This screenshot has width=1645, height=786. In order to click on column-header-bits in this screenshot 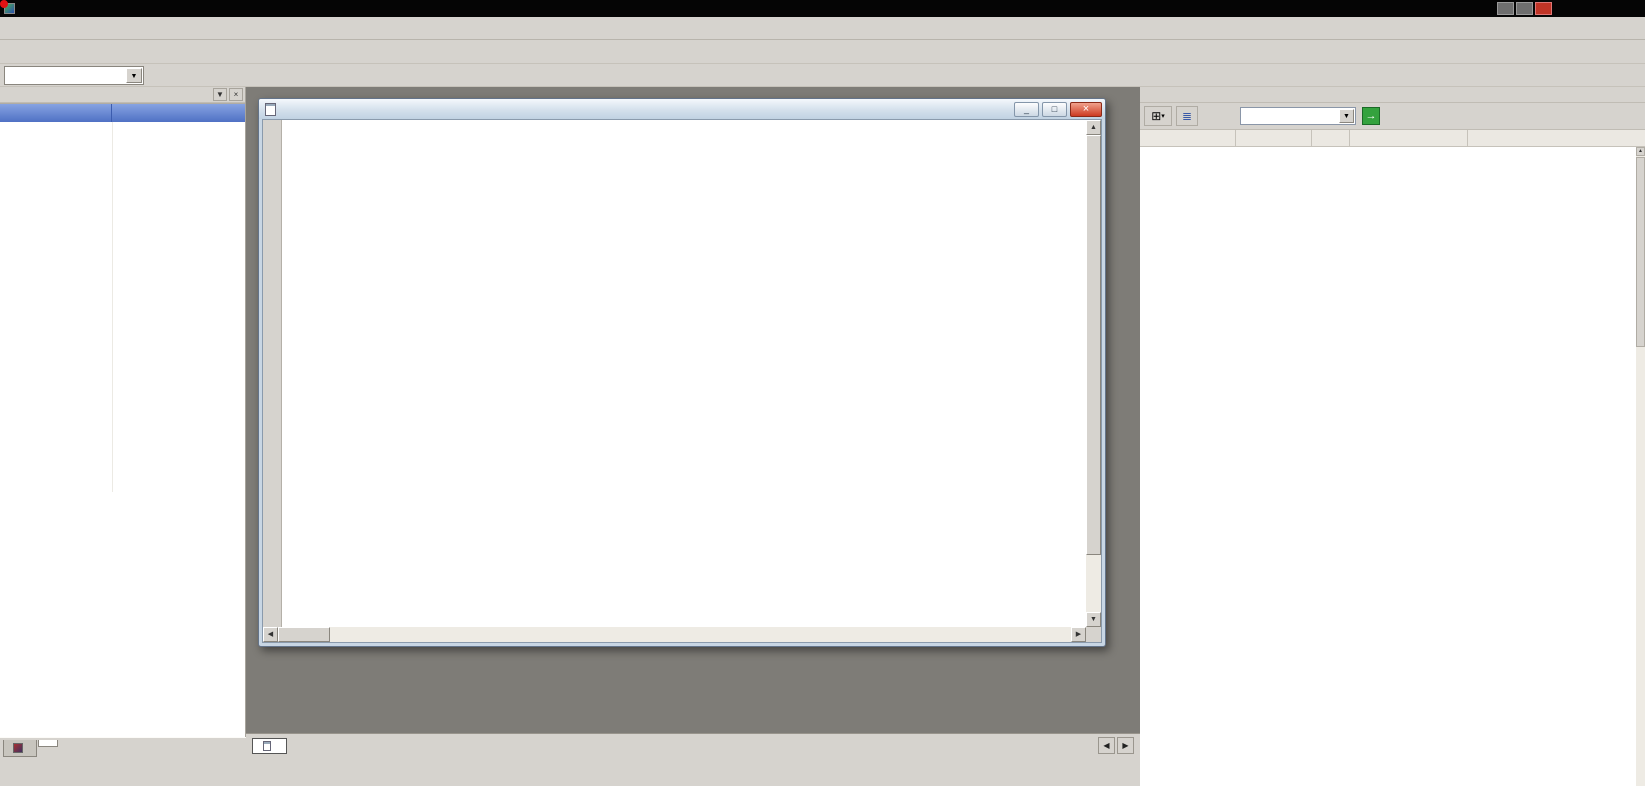, I will do `click(1409, 138)`.